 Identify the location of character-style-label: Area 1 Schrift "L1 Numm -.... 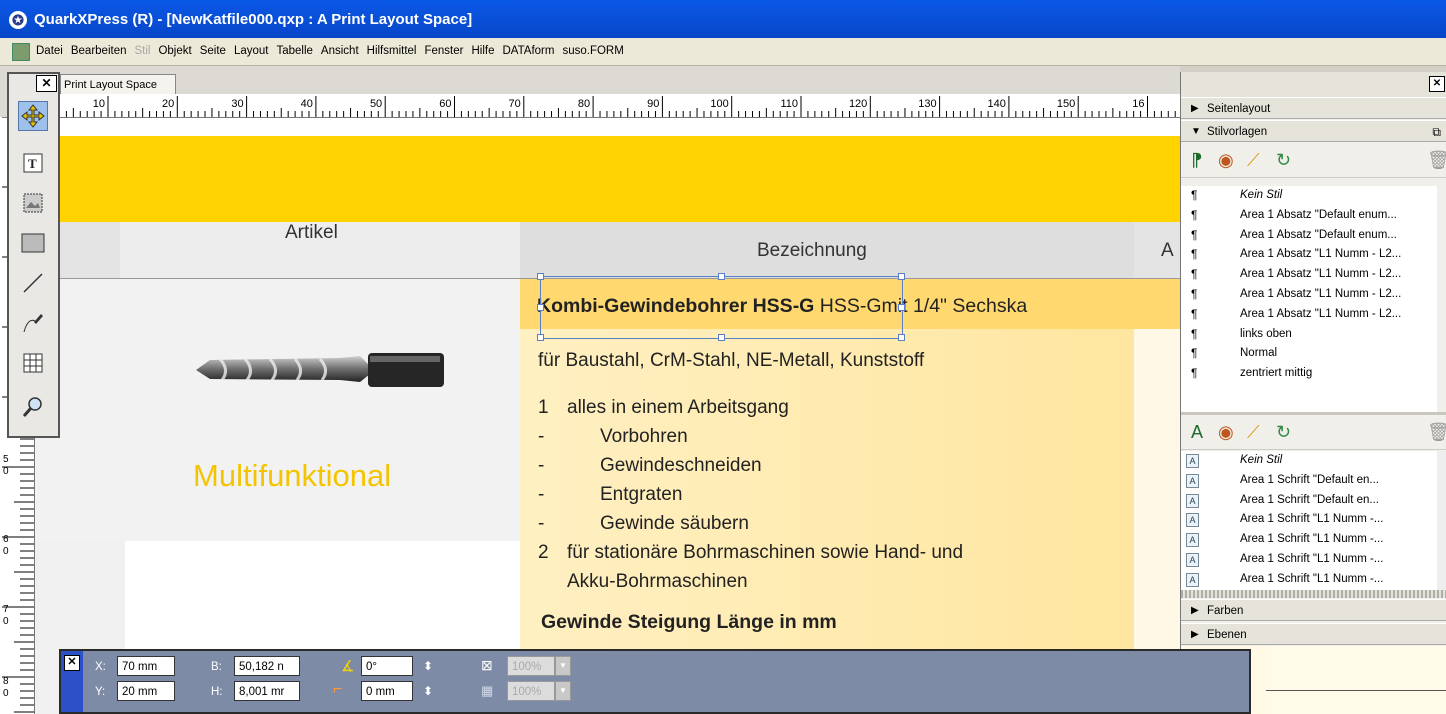
(1312, 539).